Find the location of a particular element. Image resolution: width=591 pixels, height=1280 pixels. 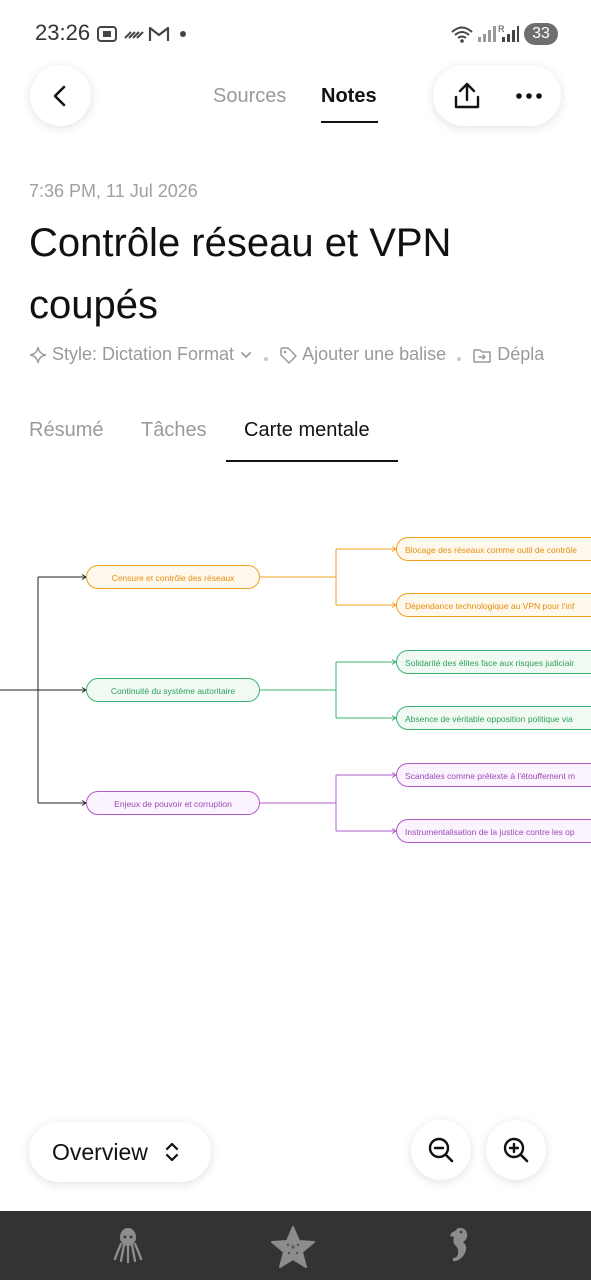

active-tab-indicator is located at coordinates (349, 122).